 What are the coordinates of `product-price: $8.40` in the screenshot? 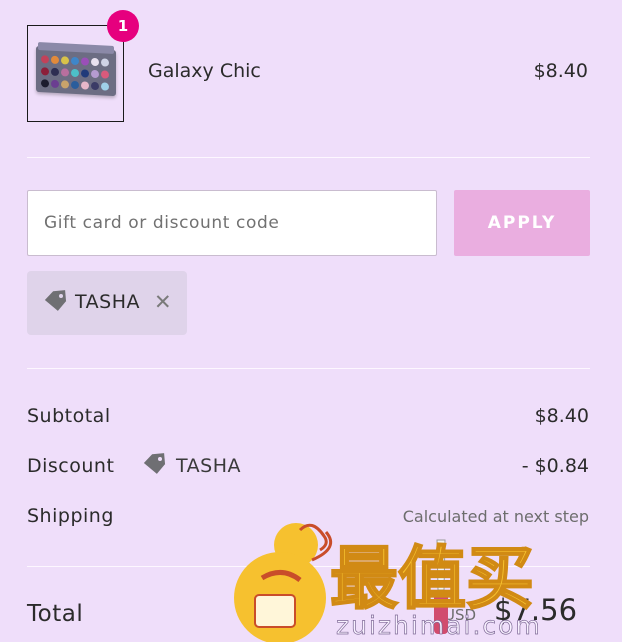 It's located at (560, 71).